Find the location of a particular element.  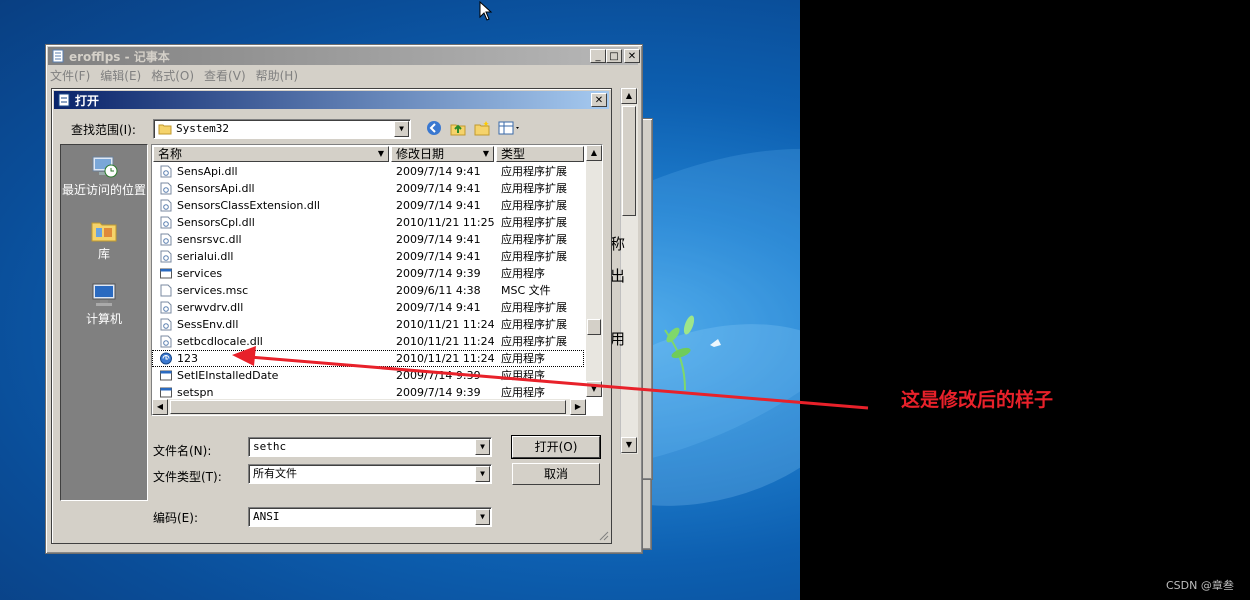

close-button: ✕ is located at coordinates (632, 56).